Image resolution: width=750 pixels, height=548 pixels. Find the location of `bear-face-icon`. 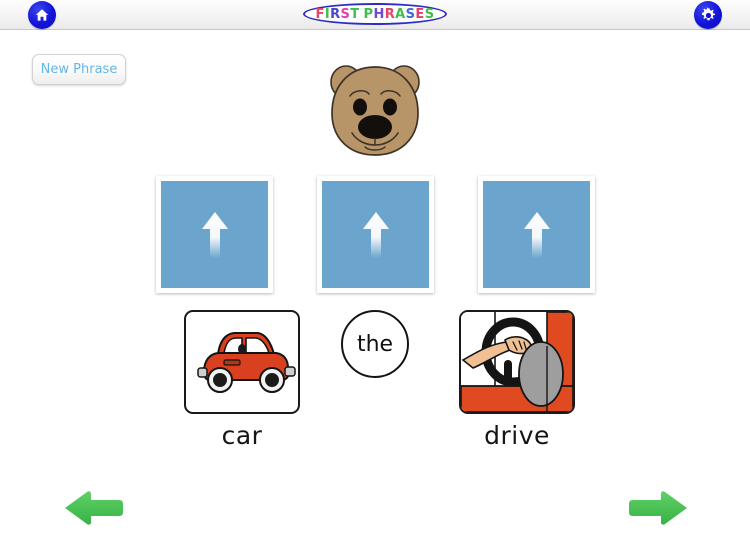

bear-face-icon is located at coordinates (375, 110).